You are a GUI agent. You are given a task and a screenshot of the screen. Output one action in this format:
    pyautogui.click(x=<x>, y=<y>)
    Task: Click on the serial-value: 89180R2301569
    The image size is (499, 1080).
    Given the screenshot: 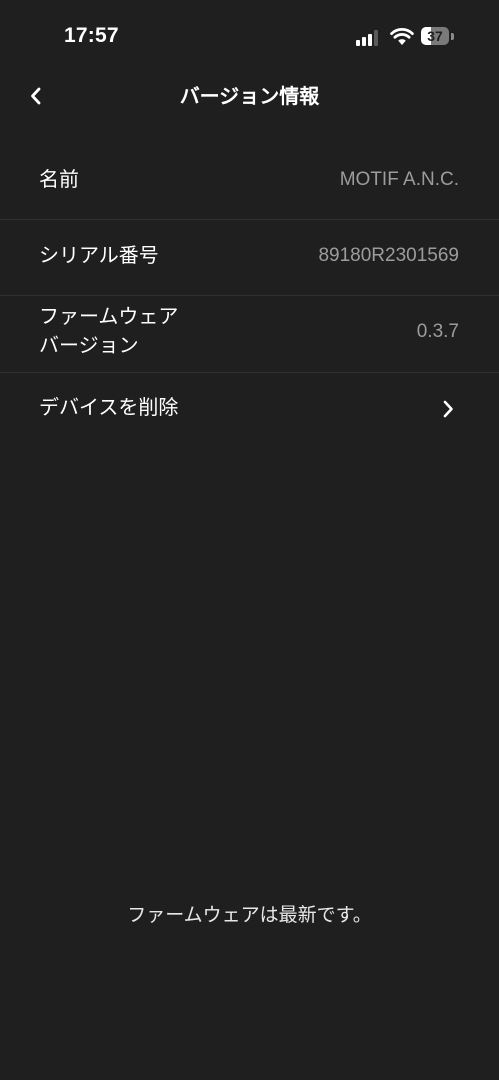 What is the action you would take?
    pyautogui.click(x=388, y=255)
    